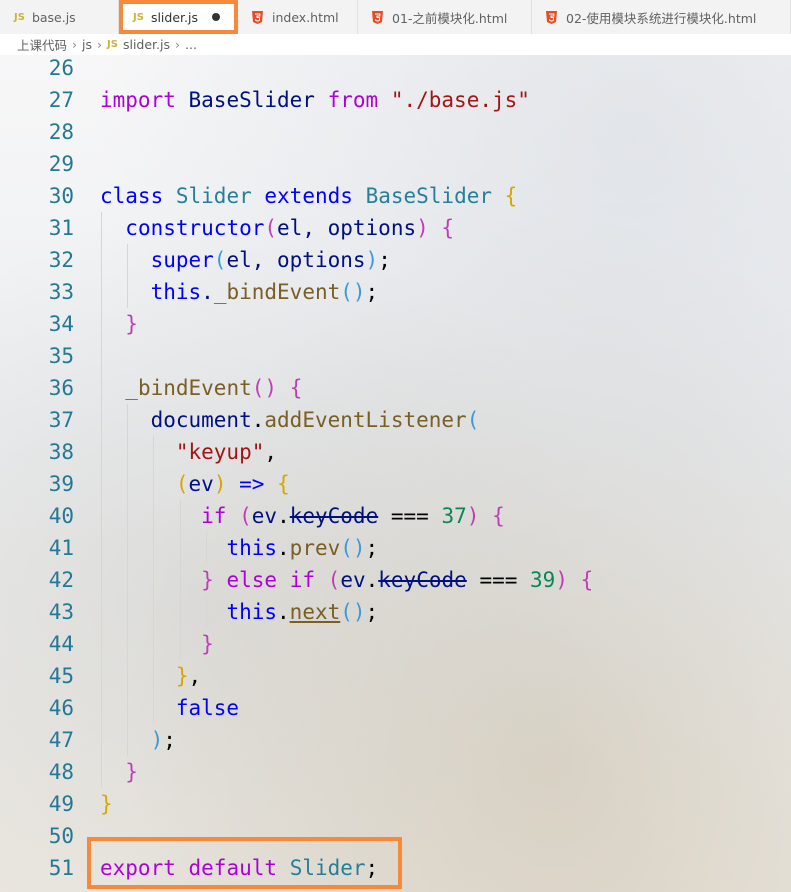 This screenshot has height=892, width=791. I want to click on tab-label: base.js, so click(53, 17).